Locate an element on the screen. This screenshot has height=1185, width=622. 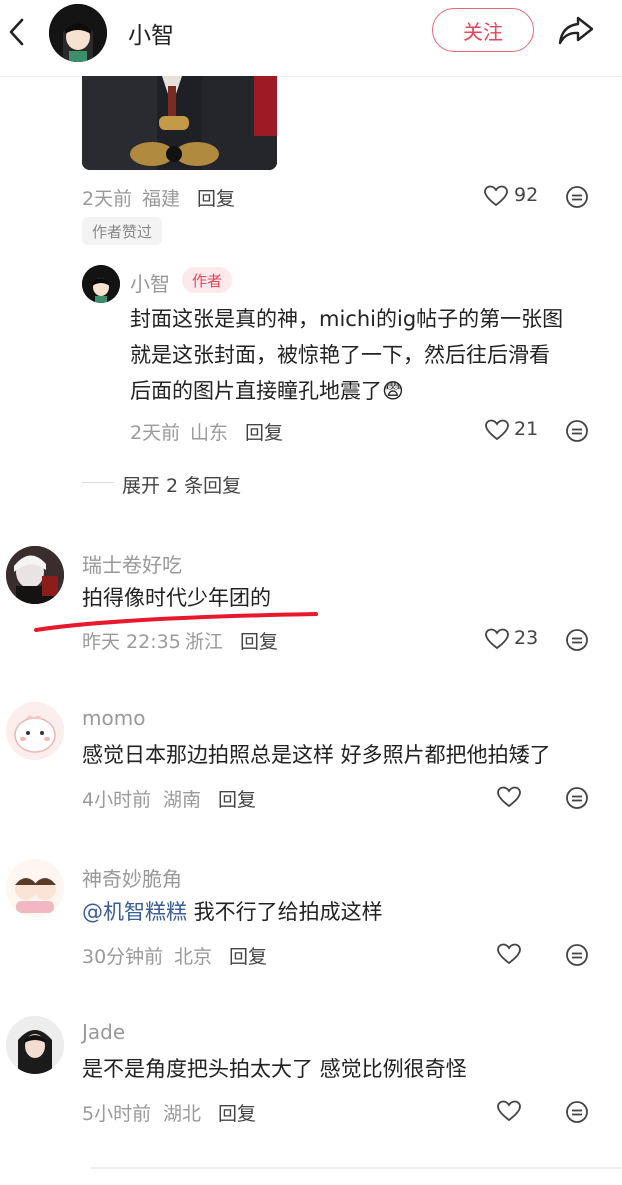
expand-replies-button: 展开 2 条回复 is located at coordinates (181, 484).